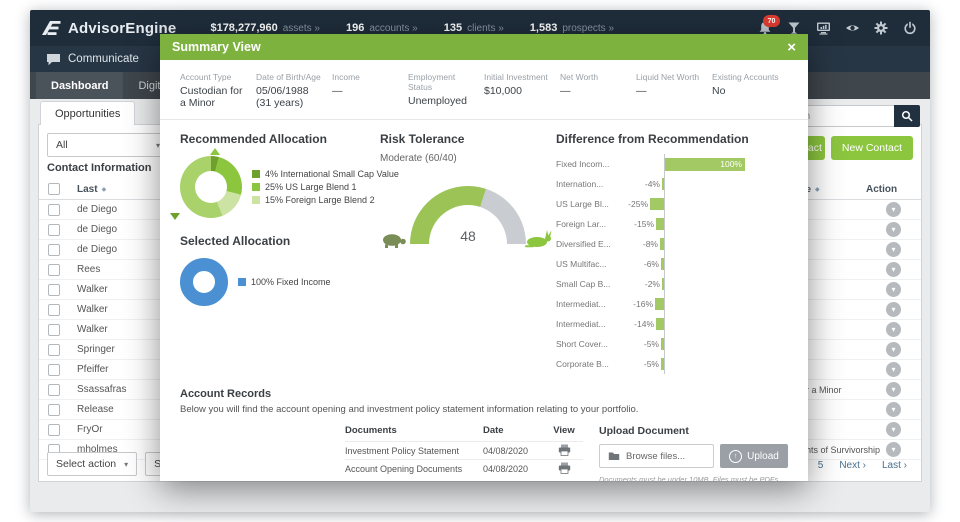 This screenshot has height=522, width=960. I want to click on summary-field: Income —, so click(370, 90).